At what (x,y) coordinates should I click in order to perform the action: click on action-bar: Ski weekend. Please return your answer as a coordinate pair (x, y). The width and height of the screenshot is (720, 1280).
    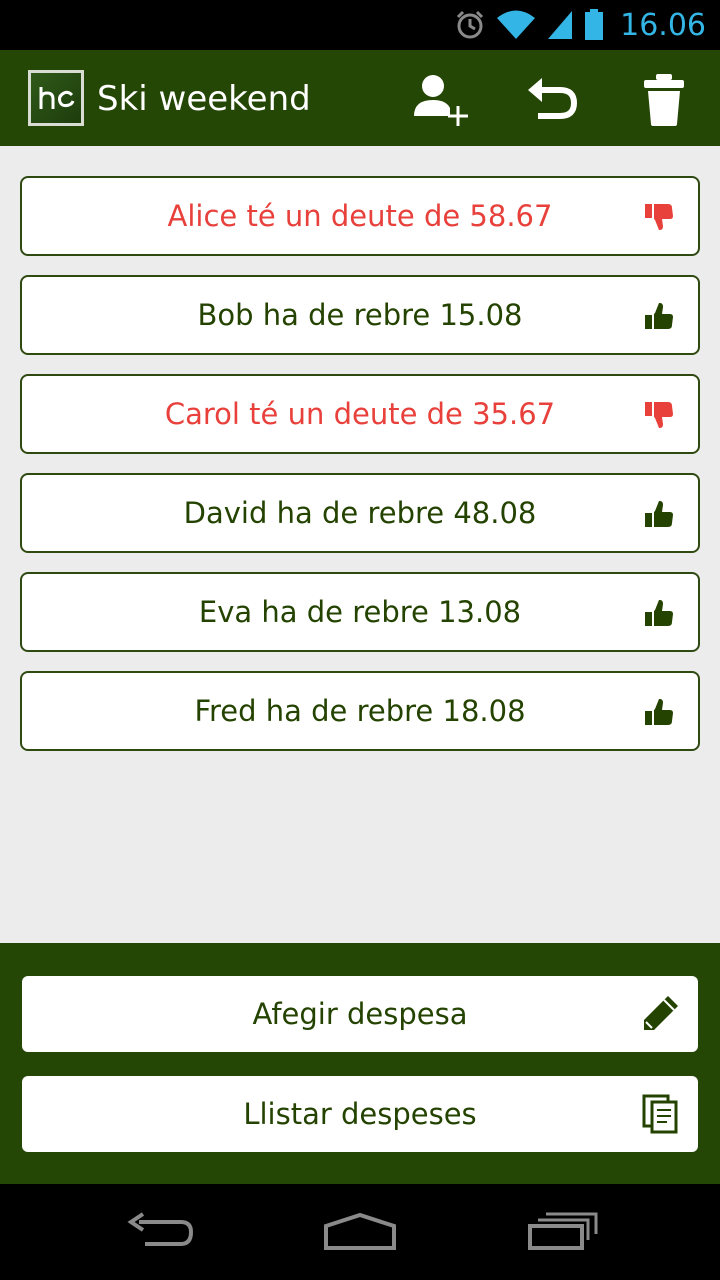
    Looking at the image, I should click on (360, 98).